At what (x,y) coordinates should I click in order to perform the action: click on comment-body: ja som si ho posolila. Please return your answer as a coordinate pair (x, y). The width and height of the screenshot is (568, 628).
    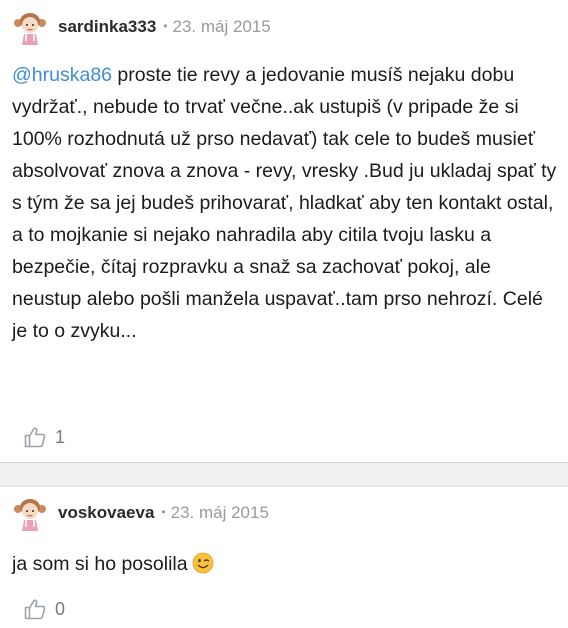
    Looking at the image, I should click on (286, 564).